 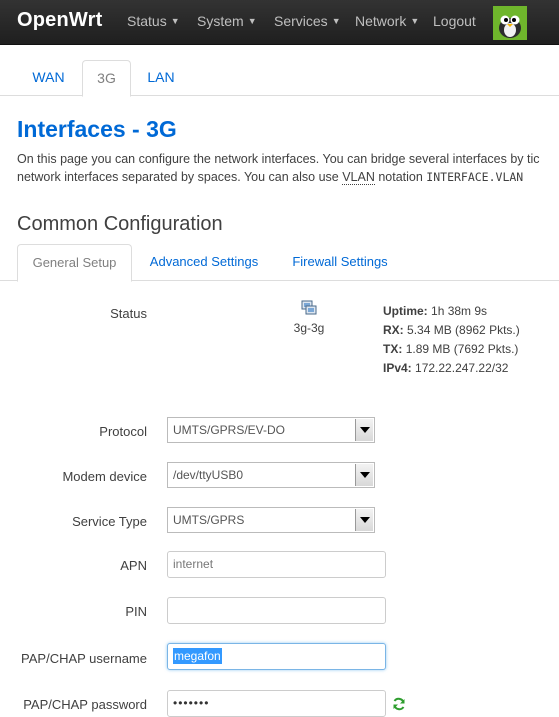 I want to click on apn-value: internet, so click(x=193, y=564).